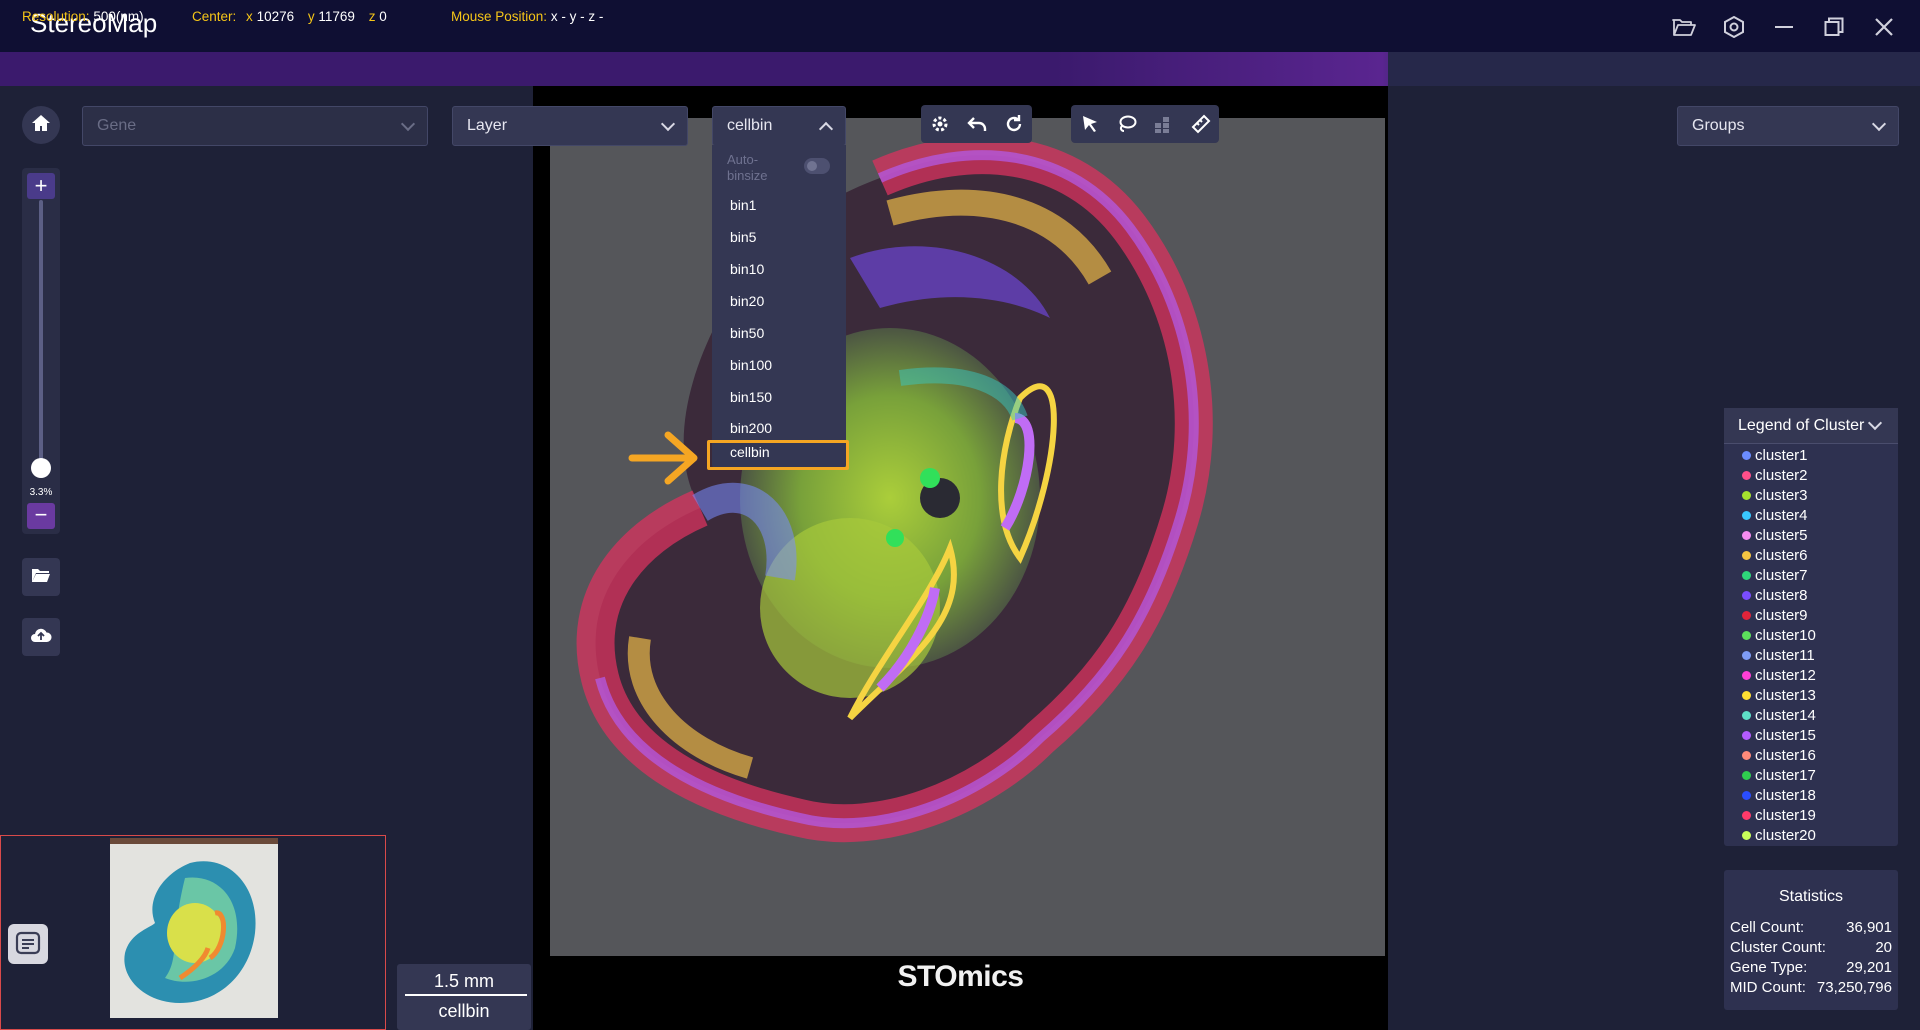 The width and height of the screenshot is (1920, 1030). I want to click on legend-item-cluster20: cluster20, so click(1779, 835).